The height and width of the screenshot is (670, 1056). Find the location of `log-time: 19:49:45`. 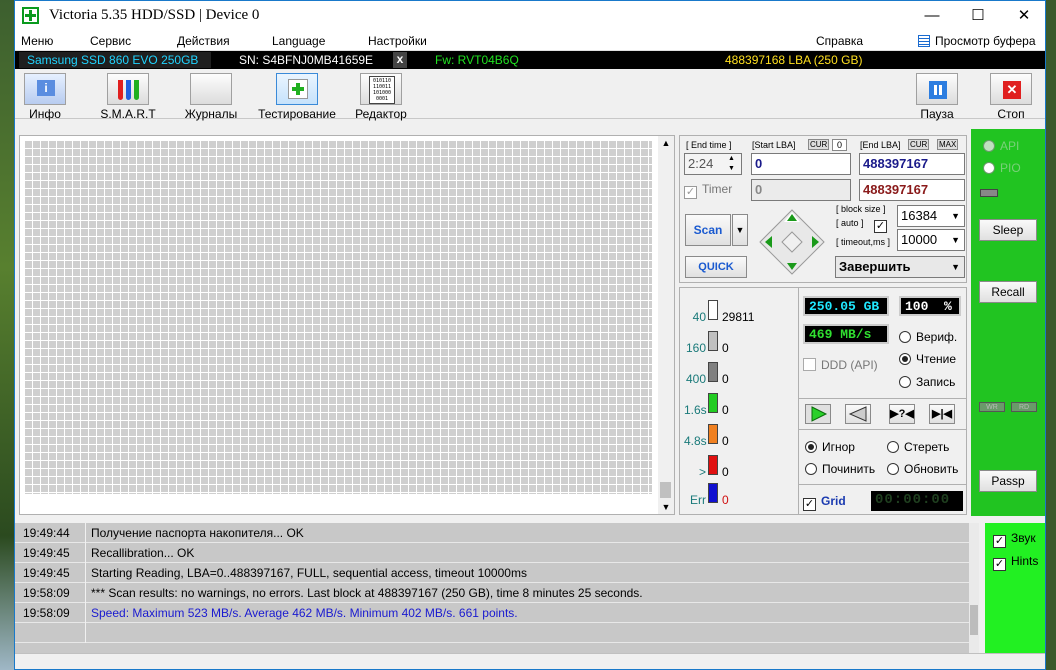

log-time: 19:49:45 is located at coordinates (46, 553).